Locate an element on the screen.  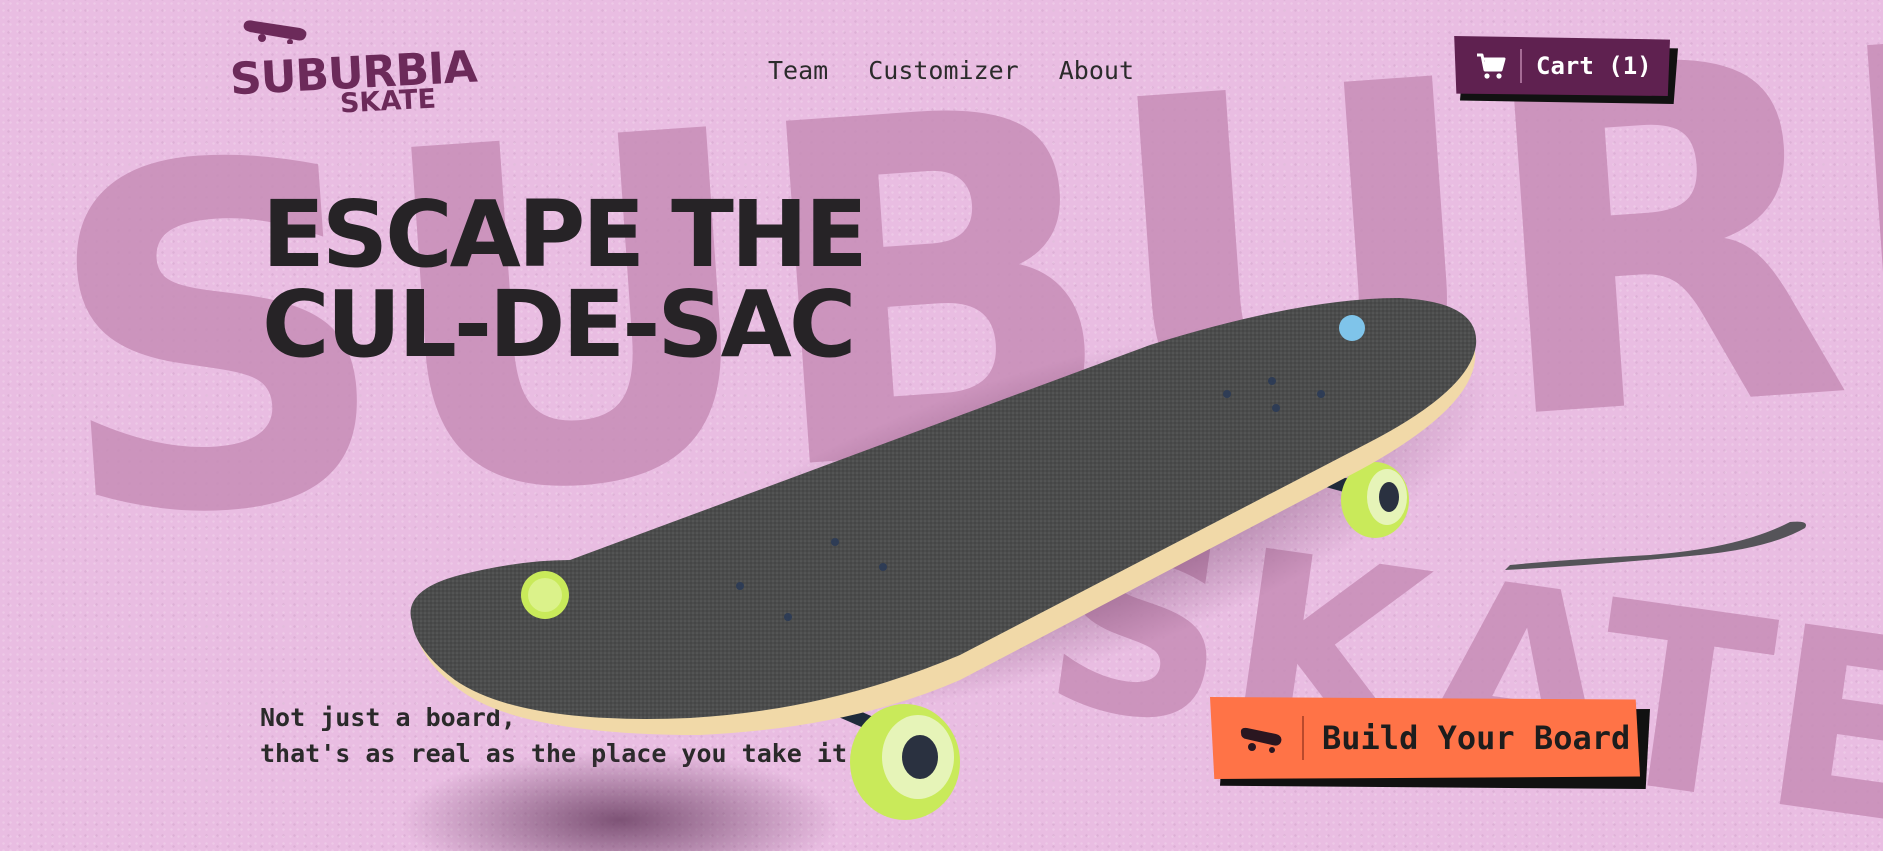
skateboard-icon is located at coordinates (1261, 740).